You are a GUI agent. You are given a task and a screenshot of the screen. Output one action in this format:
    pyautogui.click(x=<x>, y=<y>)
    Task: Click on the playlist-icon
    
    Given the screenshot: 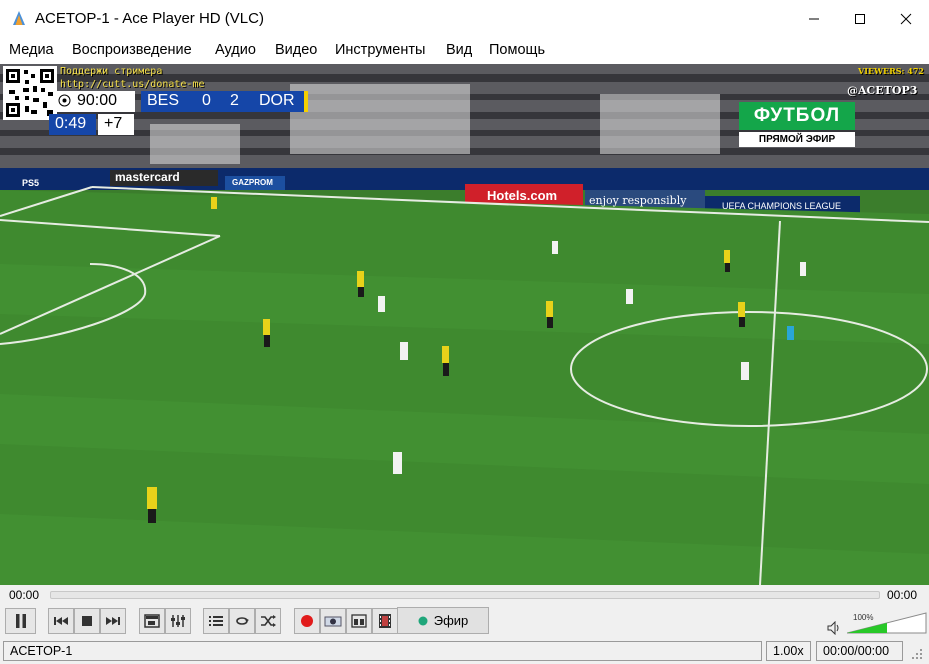 What is the action you would take?
    pyautogui.click(x=216, y=621)
    